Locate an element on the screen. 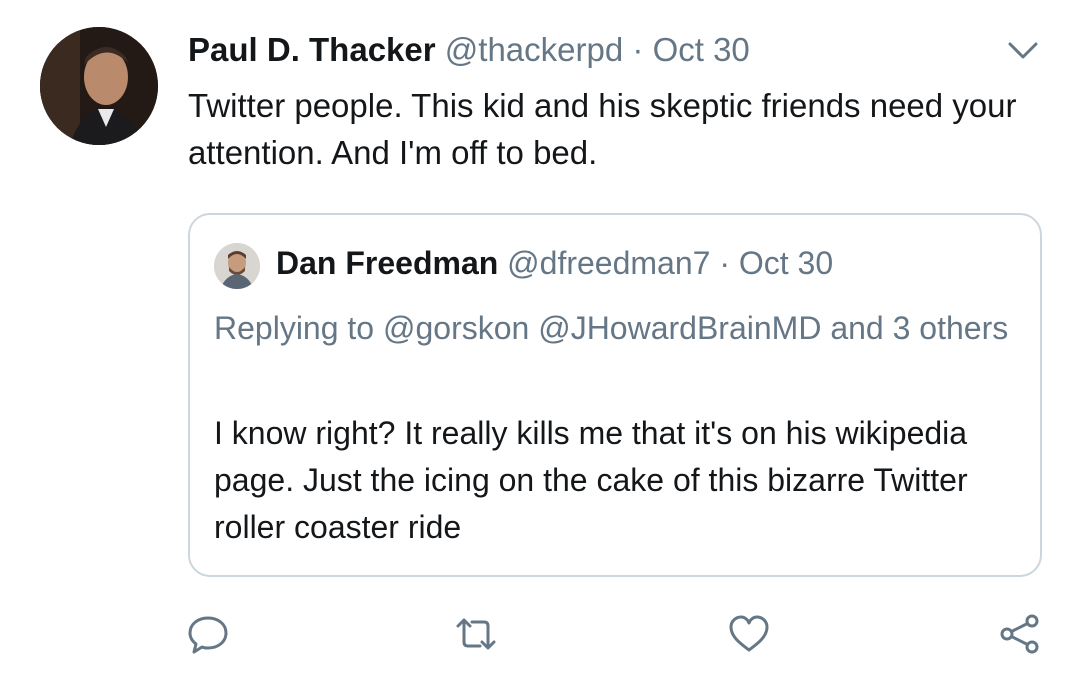  tweet-header: Paul D. Thacker @thackerpd · Oct 30 is located at coordinates (469, 50).